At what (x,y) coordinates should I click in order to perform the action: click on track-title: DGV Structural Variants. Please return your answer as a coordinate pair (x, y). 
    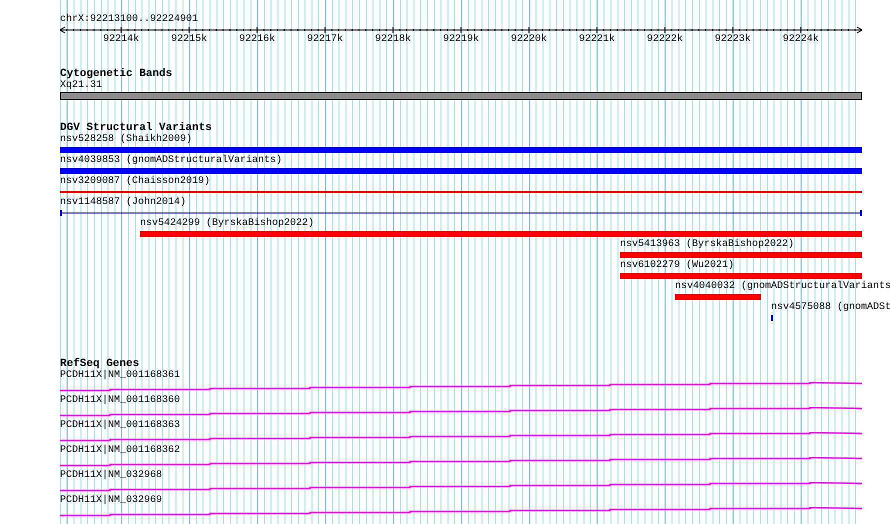
    Looking at the image, I should click on (136, 128).